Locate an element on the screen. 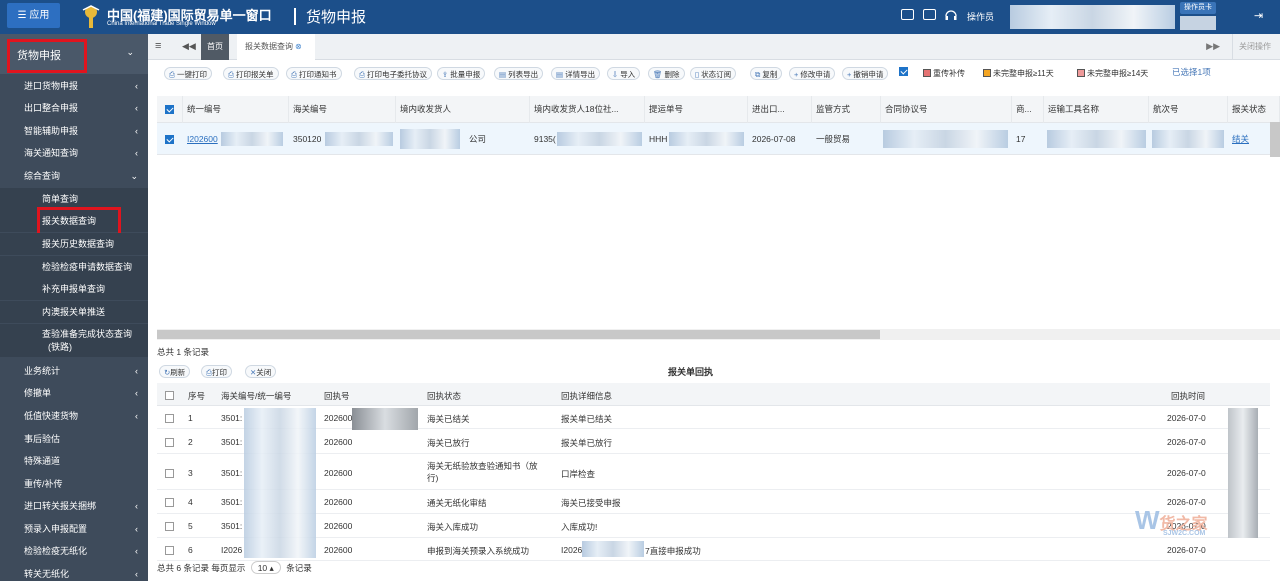 This screenshot has width=1280, height=581. export-detail-button: ▤ 详情导出 is located at coordinates (576, 73).